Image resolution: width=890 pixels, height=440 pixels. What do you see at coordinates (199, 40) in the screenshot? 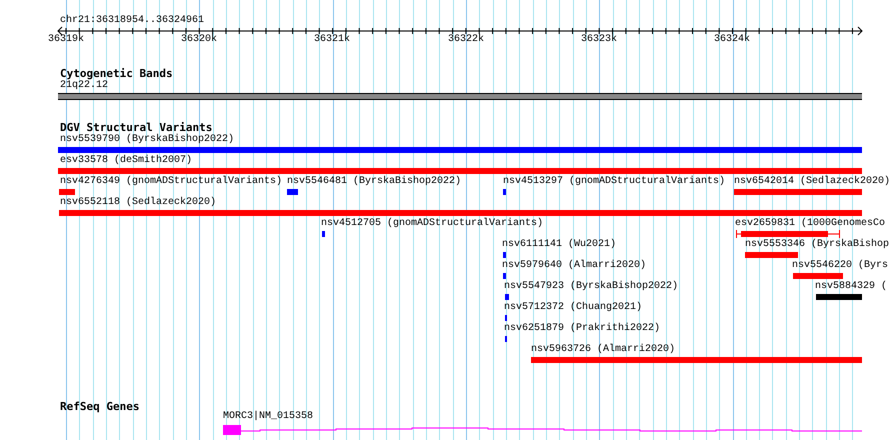
I see `tick-label: 36320k` at bounding box center [199, 40].